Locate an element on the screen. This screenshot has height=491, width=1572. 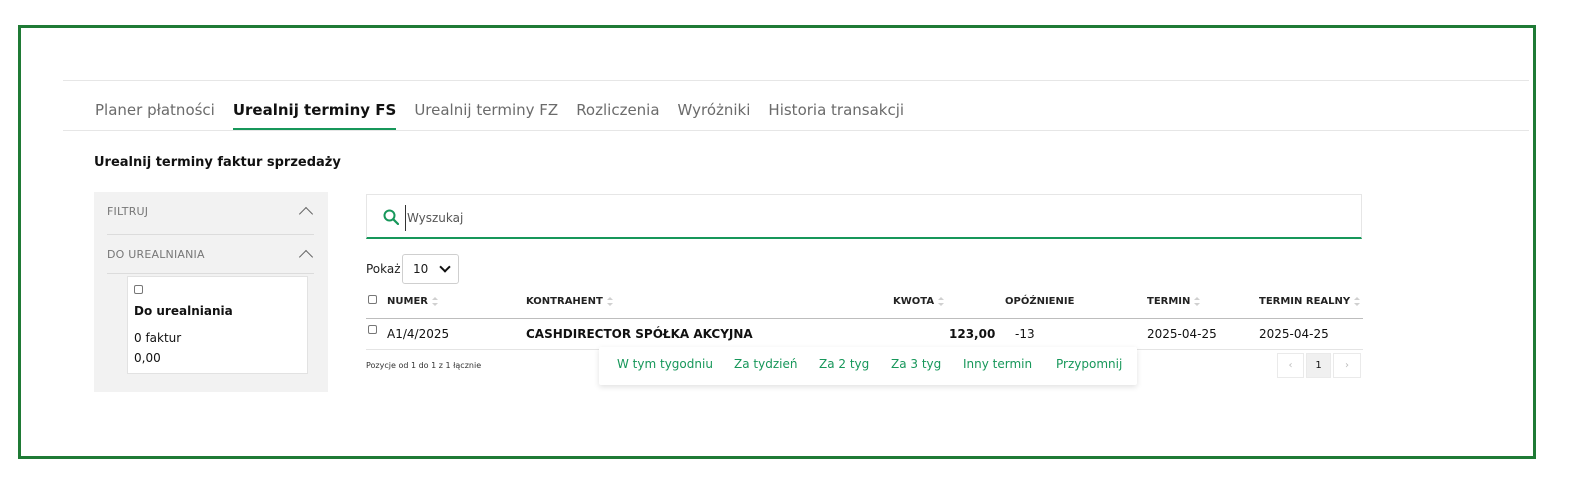
pagination-next-button: › is located at coordinates (1347, 365).